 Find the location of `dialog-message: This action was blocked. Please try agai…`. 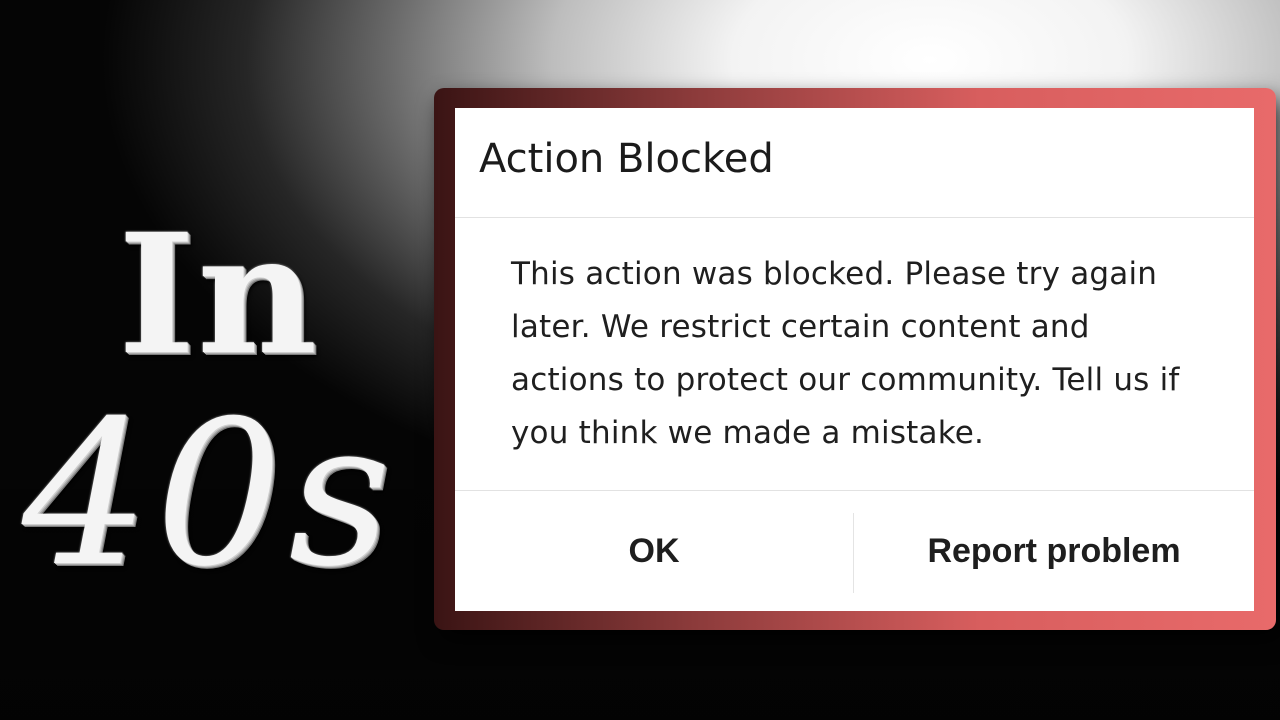

dialog-message: This action was blocked. Please try agai… is located at coordinates (845, 353).